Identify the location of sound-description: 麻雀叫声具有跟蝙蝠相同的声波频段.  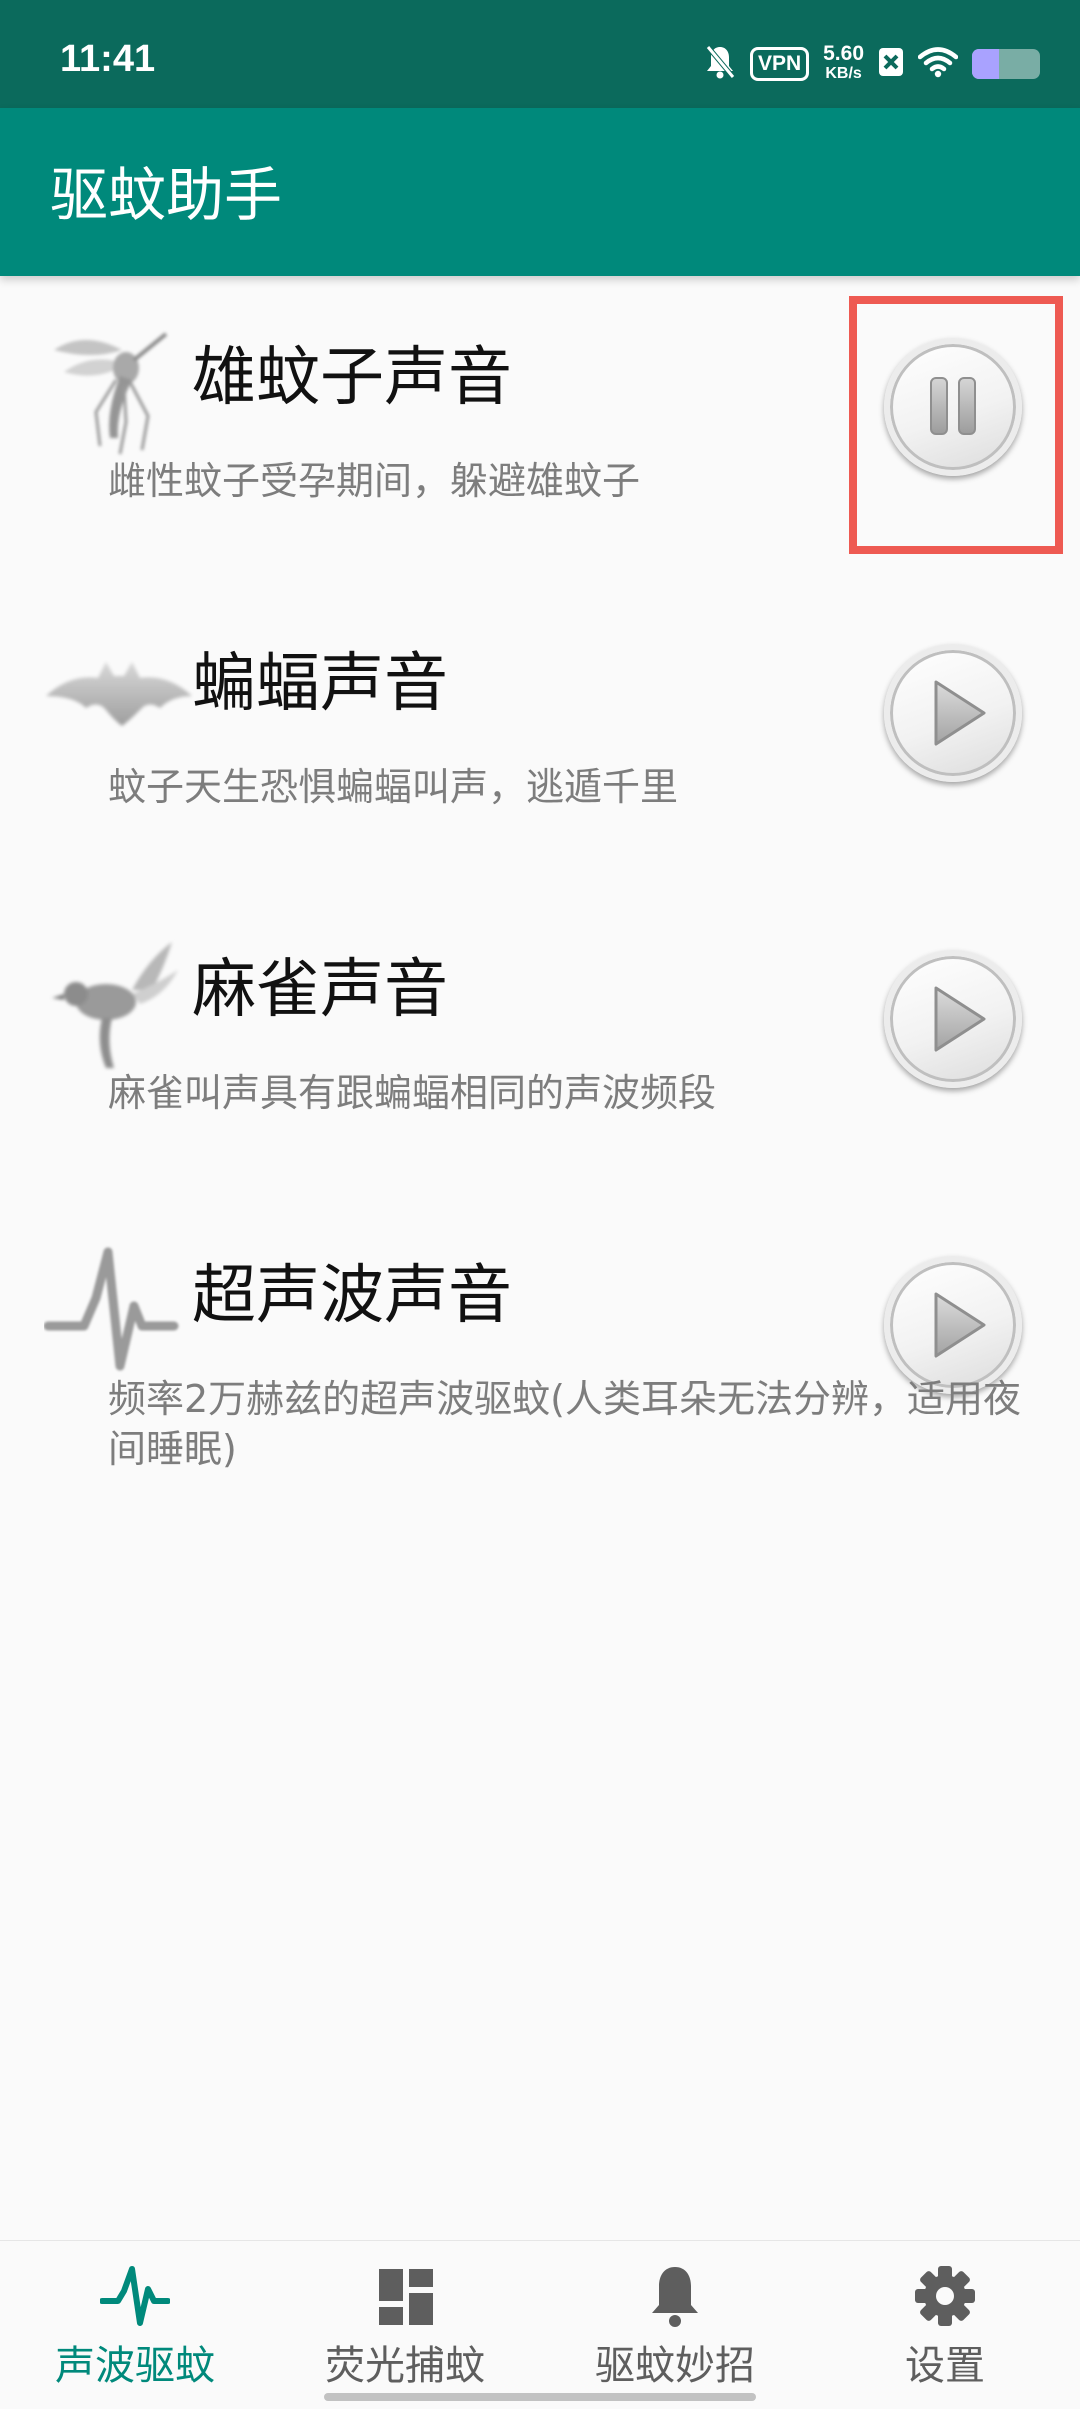
(412, 1093).